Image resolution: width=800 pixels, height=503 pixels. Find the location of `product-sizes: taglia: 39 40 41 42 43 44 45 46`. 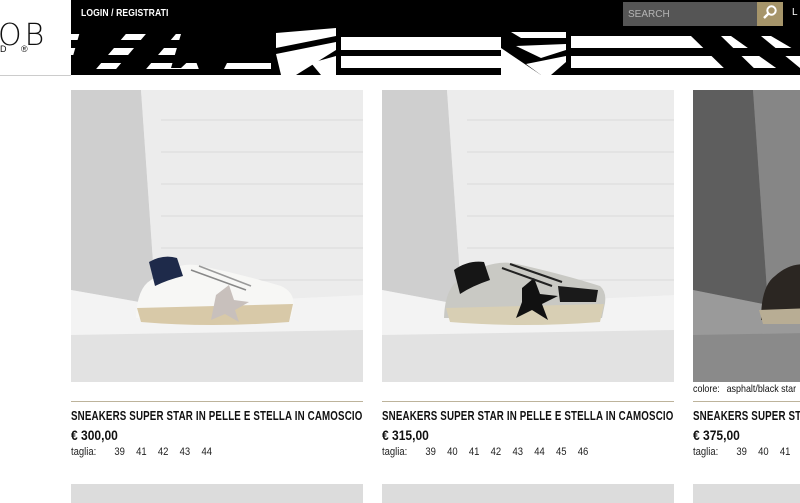

product-sizes: taglia: 39 40 41 42 43 44 45 46 is located at coordinates (485, 452).